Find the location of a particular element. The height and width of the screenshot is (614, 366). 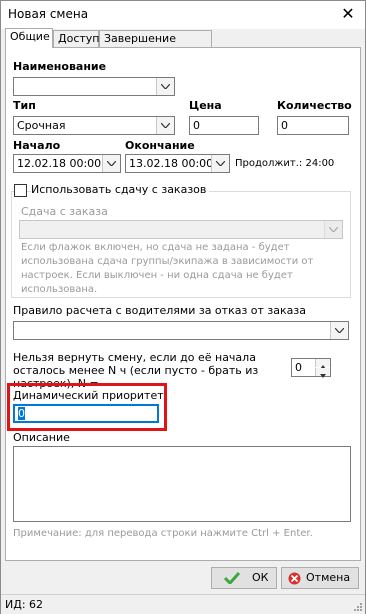

ok-button: ОК is located at coordinates (244, 578).